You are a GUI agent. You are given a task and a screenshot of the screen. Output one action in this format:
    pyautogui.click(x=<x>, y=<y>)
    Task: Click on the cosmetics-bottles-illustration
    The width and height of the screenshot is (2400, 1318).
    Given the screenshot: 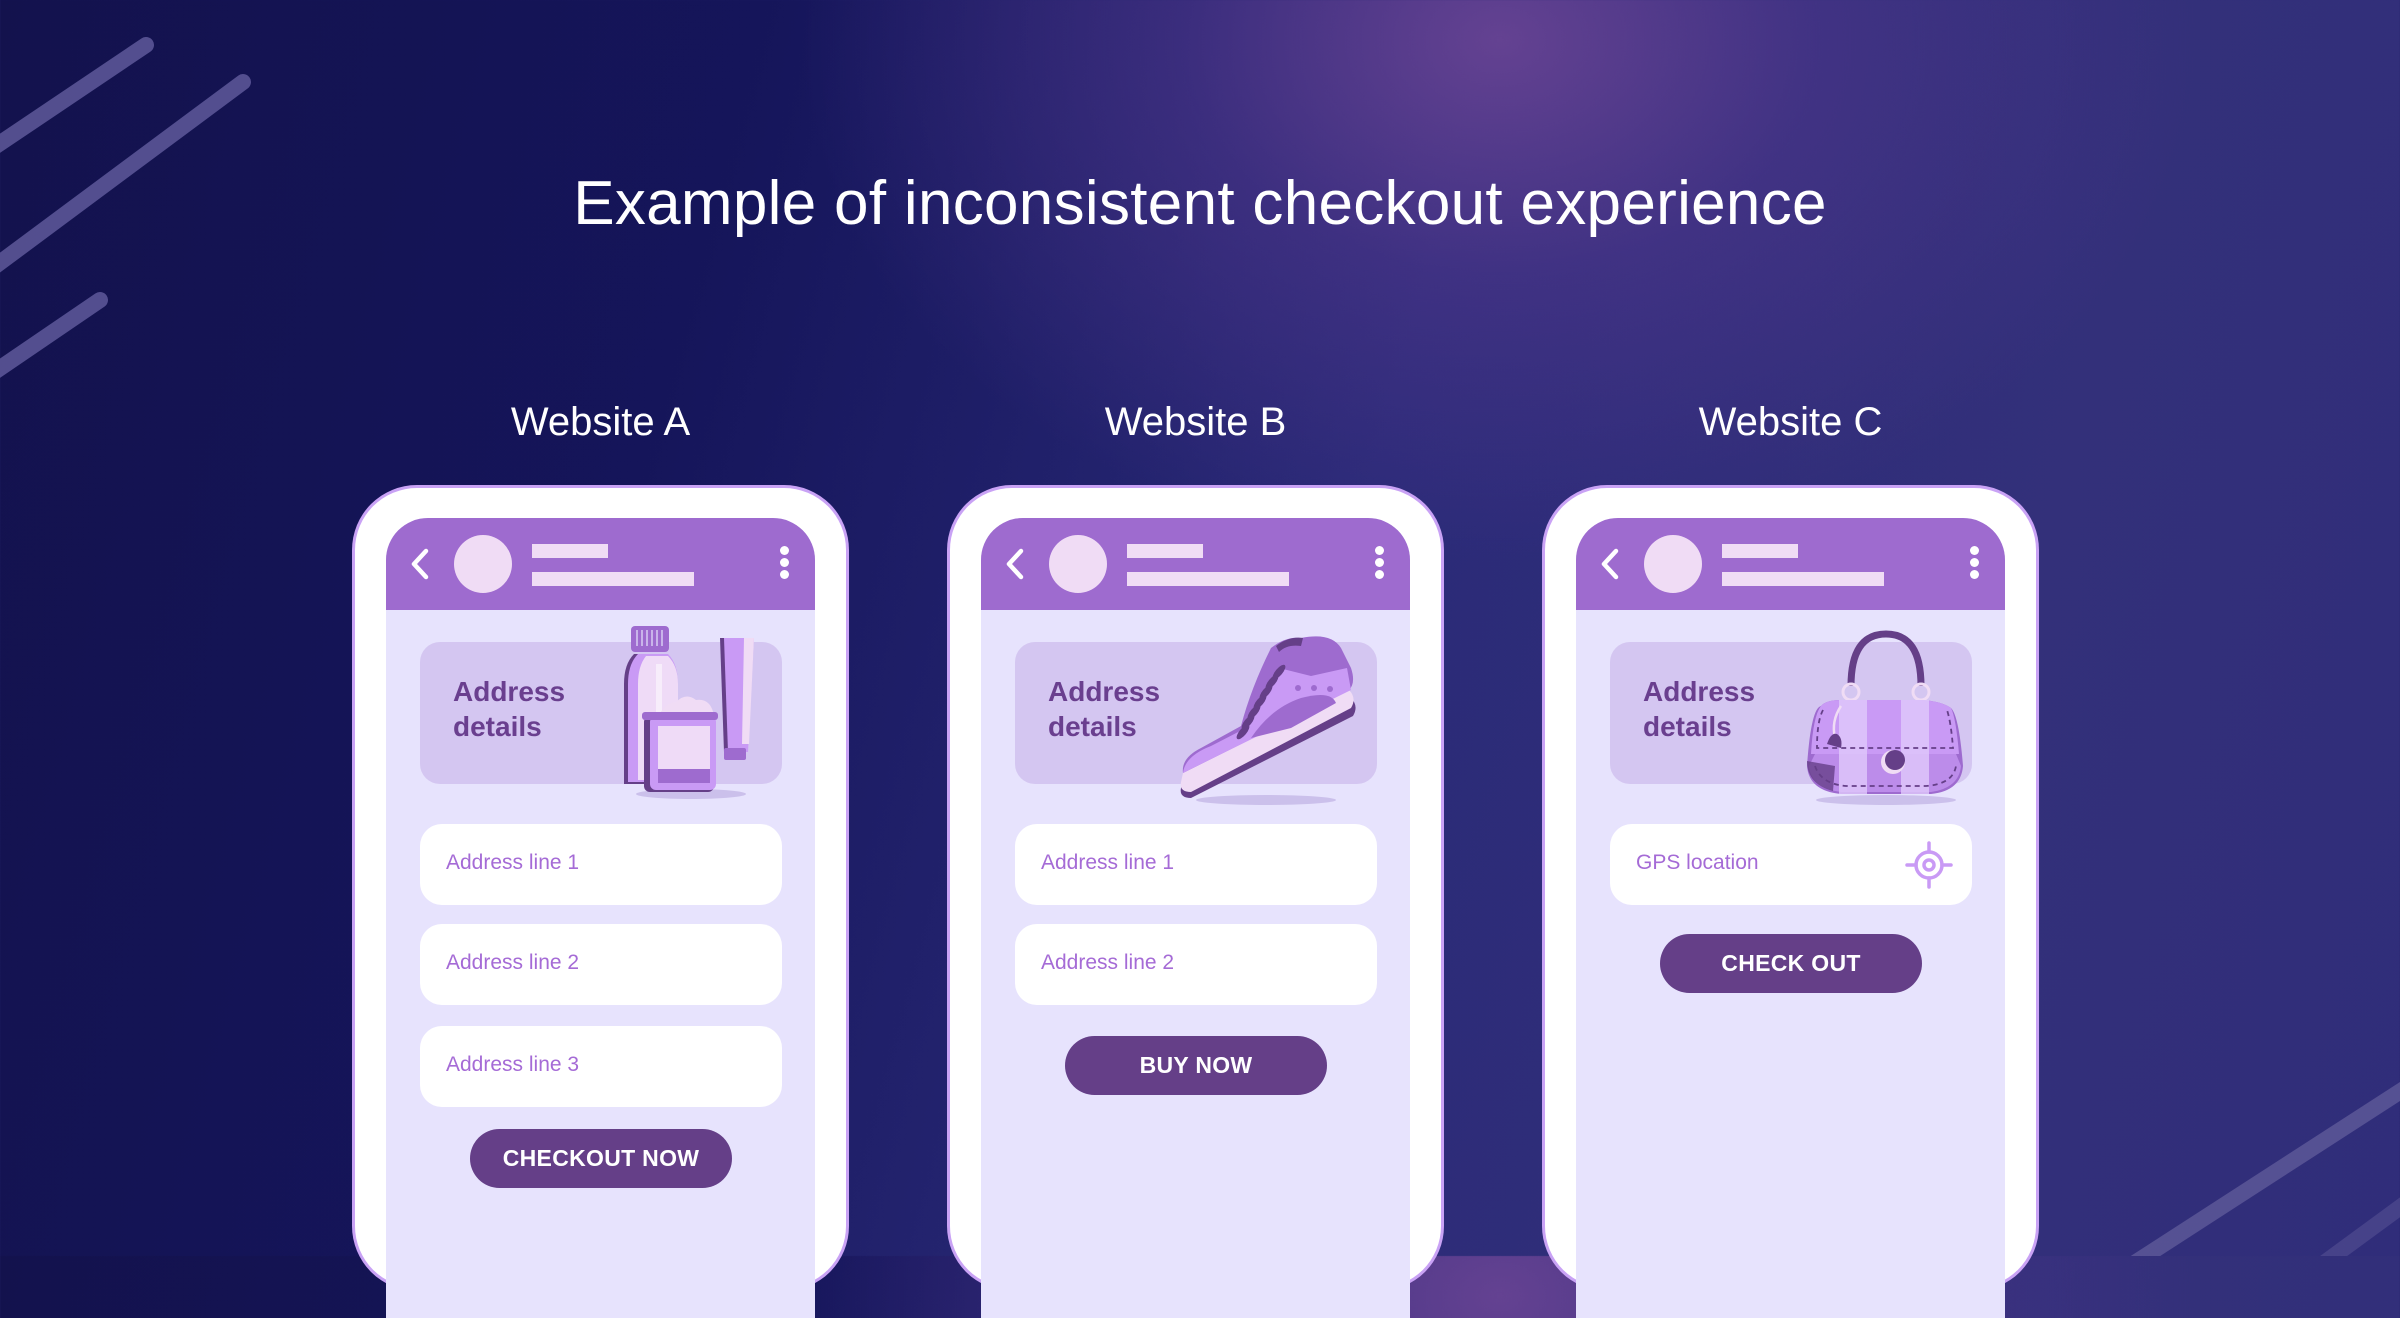 What is the action you would take?
    pyautogui.click(x=689, y=712)
    